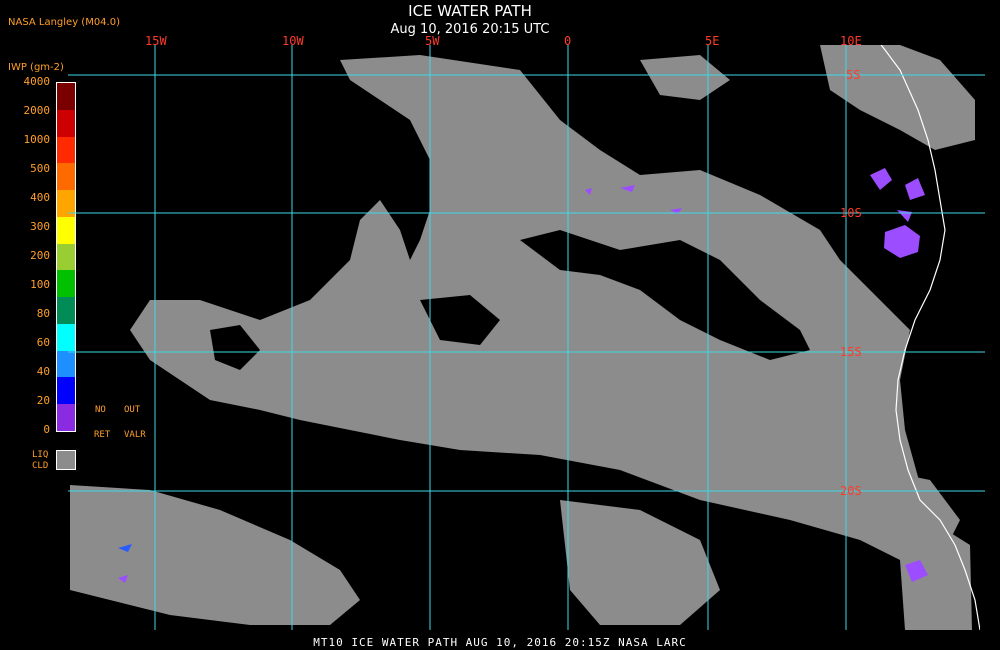 The width and height of the screenshot is (1000, 650). What do you see at coordinates (156, 41) in the screenshot?
I see `lon-label-15w: 15W` at bounding box center [156, 41].